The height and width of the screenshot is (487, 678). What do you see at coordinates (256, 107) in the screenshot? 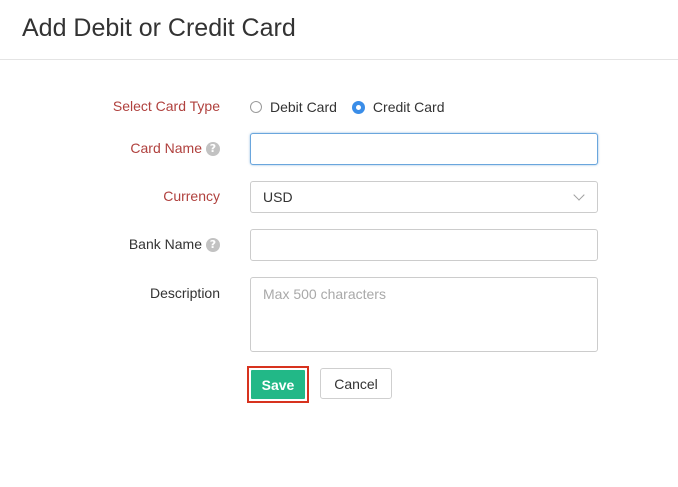
I see `debit-card-radio-circle` at bounding box center [256, 107].